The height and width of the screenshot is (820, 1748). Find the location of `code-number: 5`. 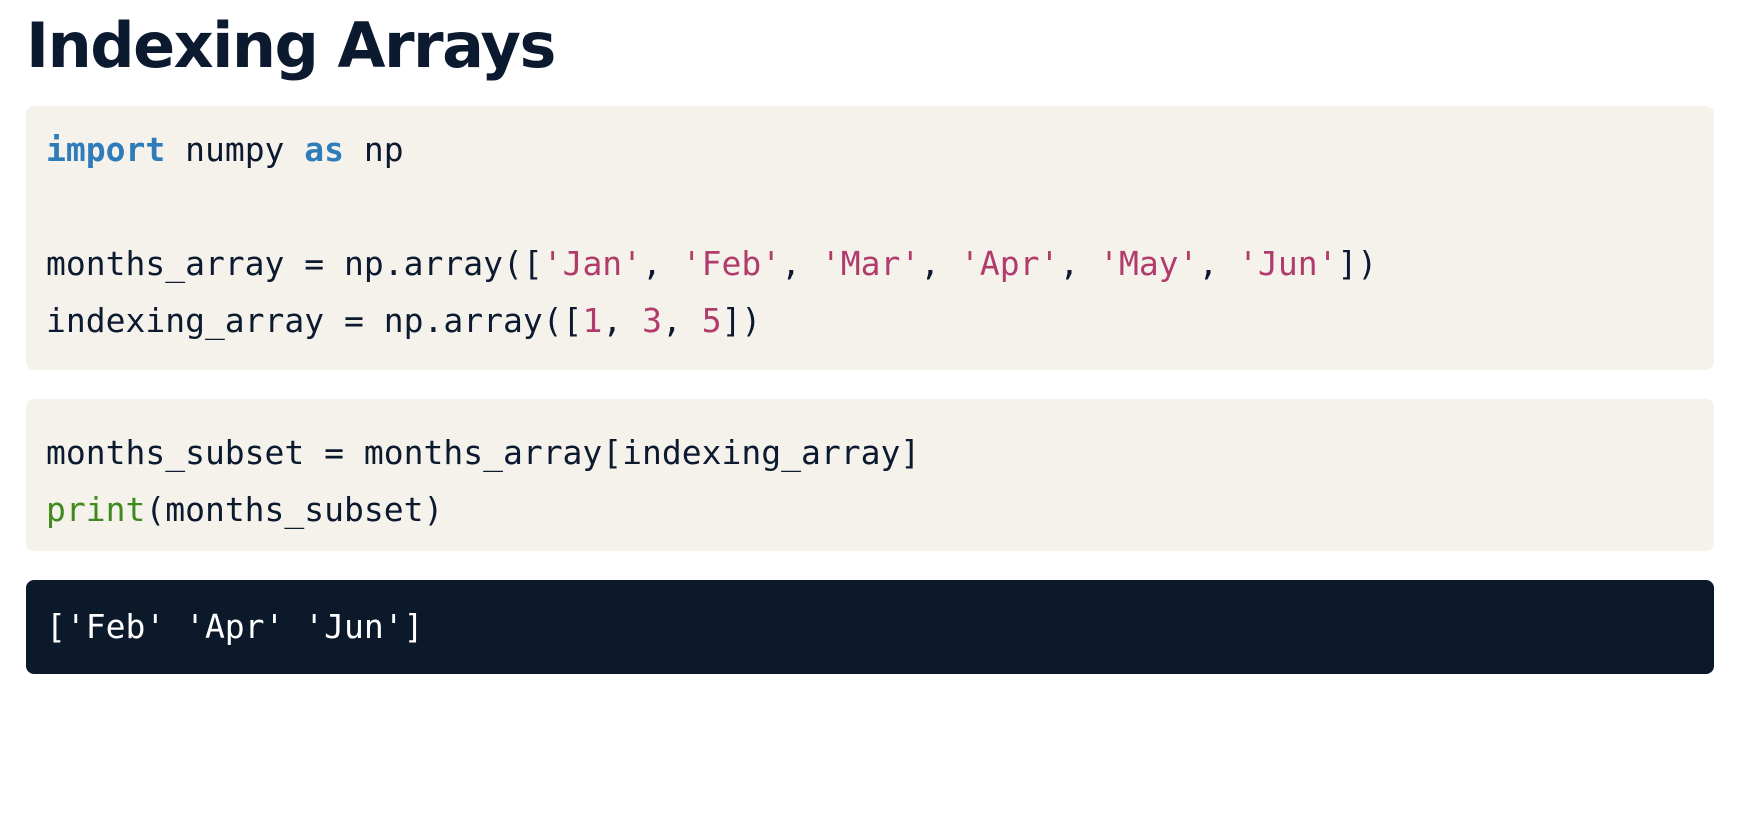

code-number: 5 is located at coordinates (711, 320).